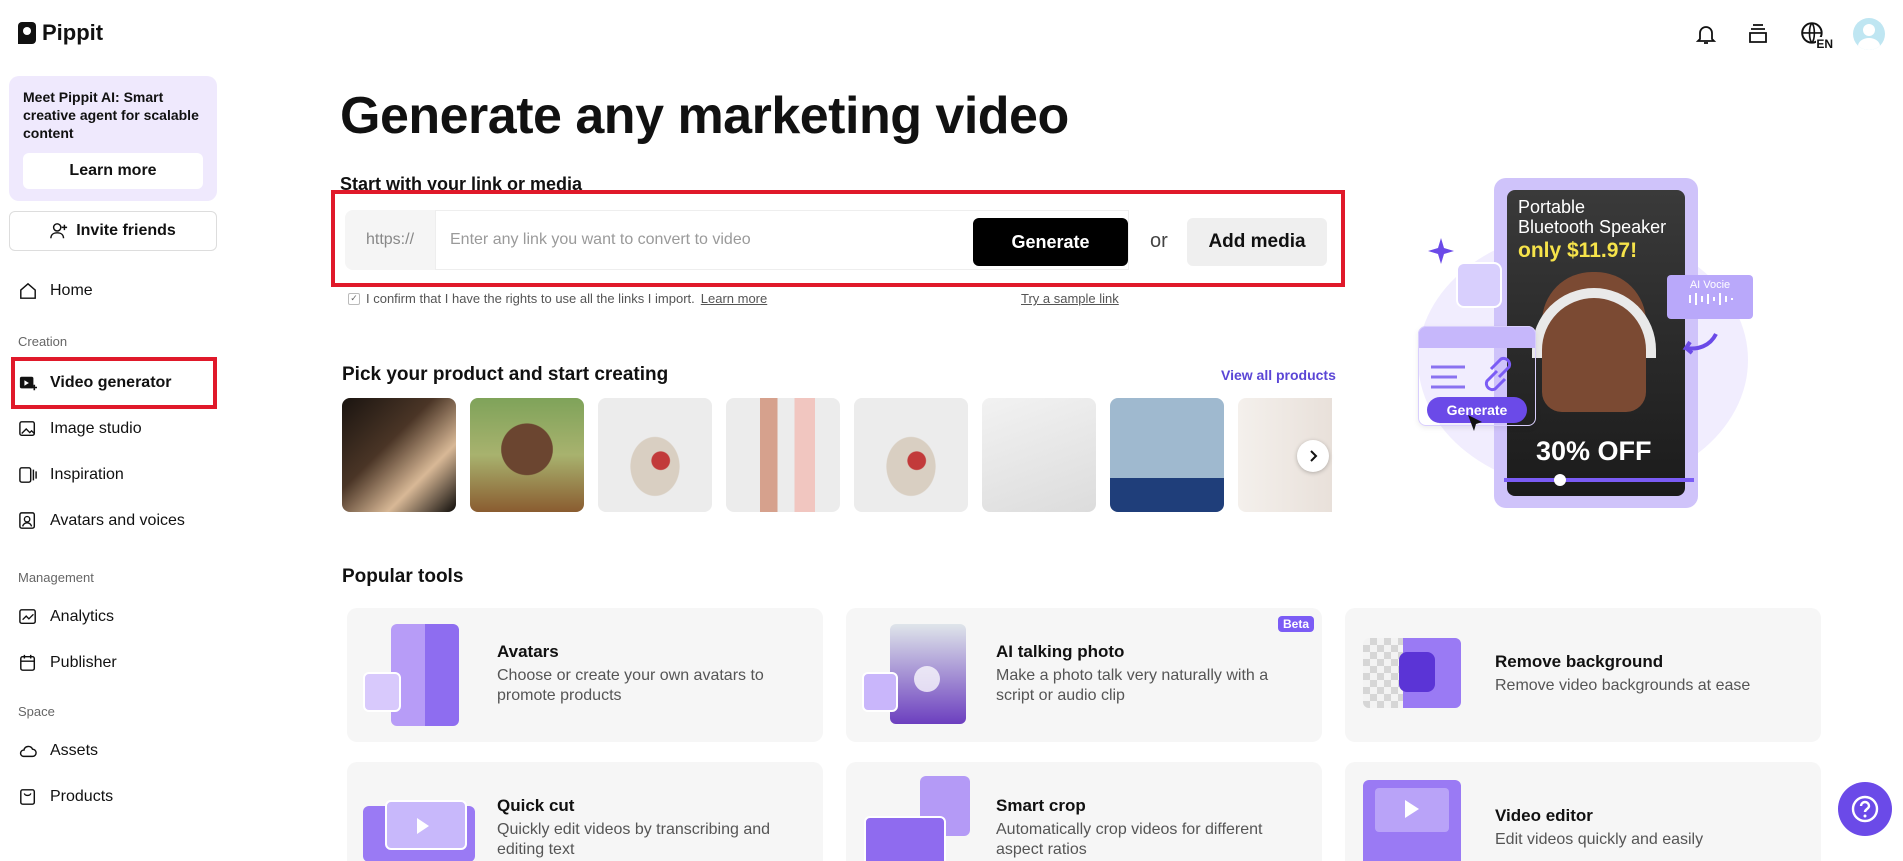 The width and height of the screenshot is (1903, 861). What do you see at coordinates (1070, 298) in the screenshot?
I see `sample-link: Try a sample link` at bounding box center [1070, 298].